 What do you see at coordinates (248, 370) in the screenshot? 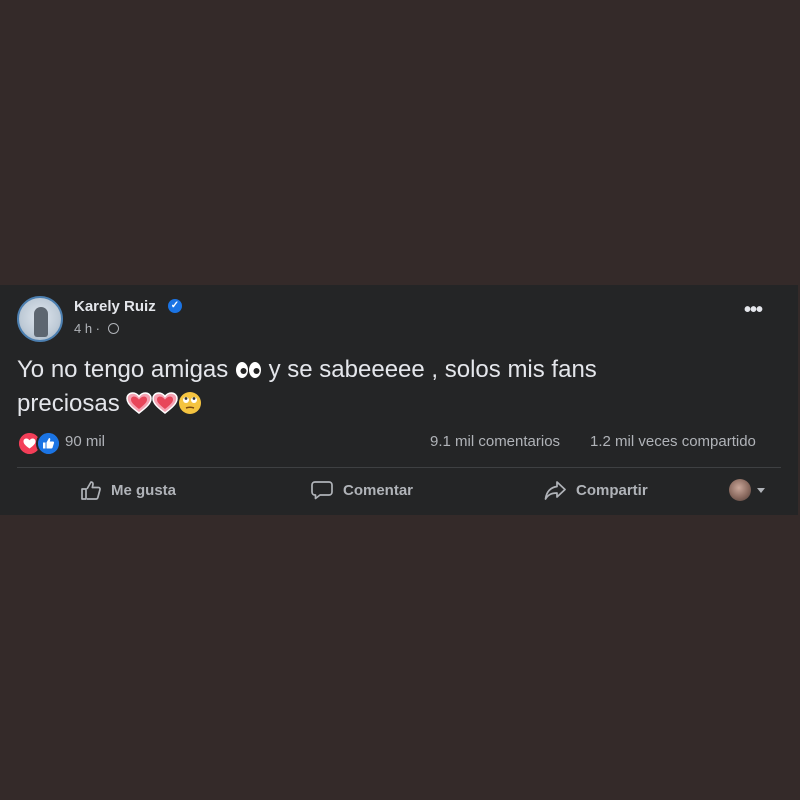
I see `eyes-emoji-icon` at bounding box center [248, 370].